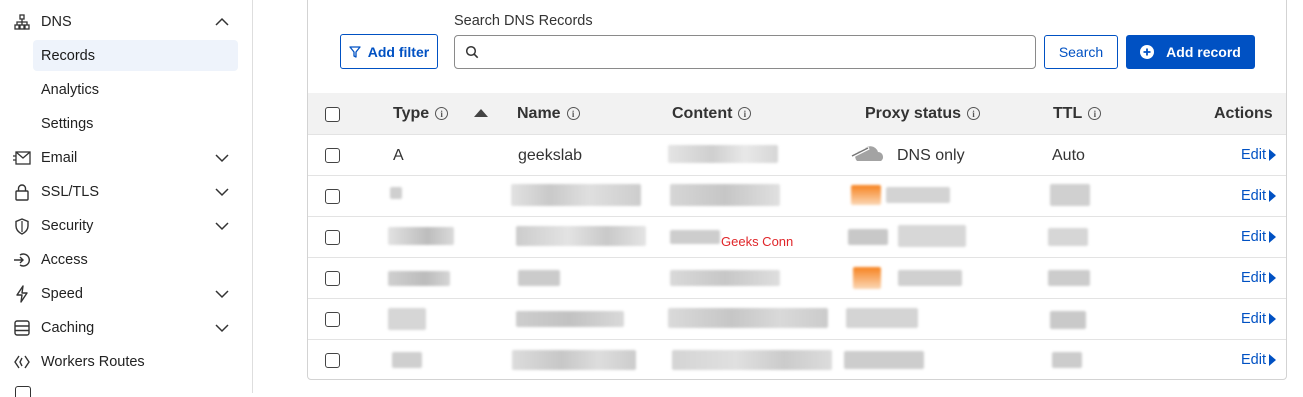 This screenshot has width=1303, height=397. What do you see at coordinates (135, 123) in the screenshot?
I see `sidebar-subitem-settings: Settings` at bounding box center [135, 123].